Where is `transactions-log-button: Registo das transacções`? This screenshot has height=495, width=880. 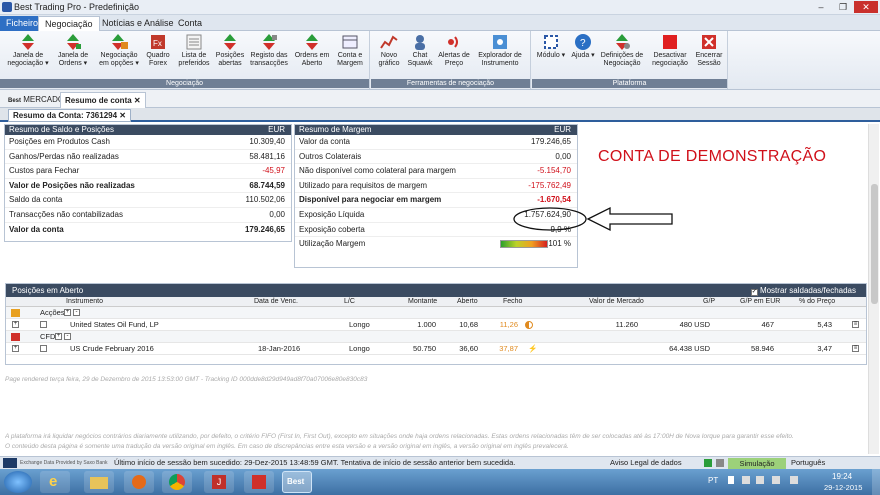 transactions-log-button: Registo das transacções is located at coordinates (269, 50).